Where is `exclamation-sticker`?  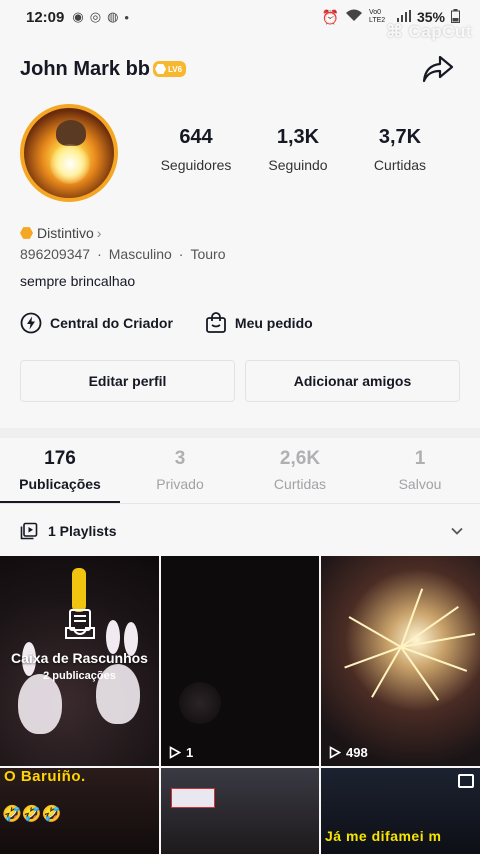 exclamation-sticker is located at coordinates (79, 590).